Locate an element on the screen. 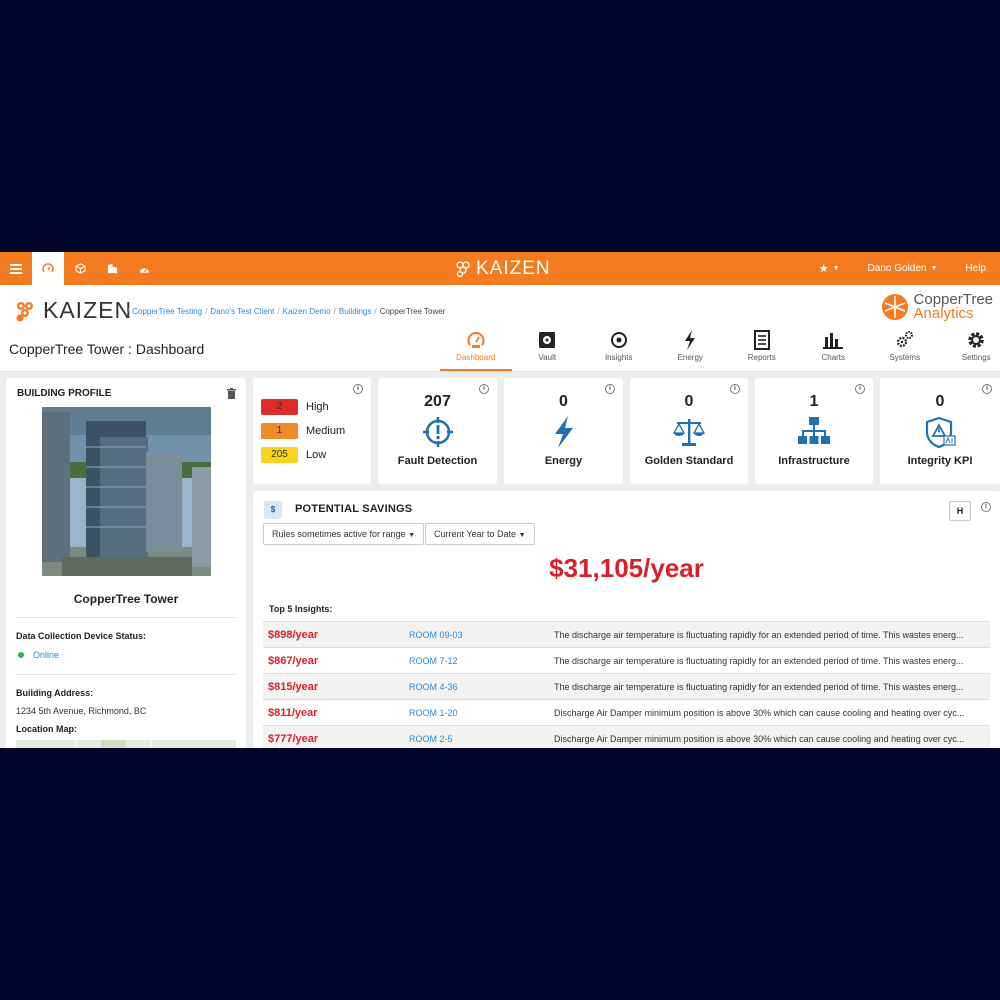 The image size is (1000, 1000). period-filter-dropdown: Current Year to Date ▼ is located at coordinates (480, 534).